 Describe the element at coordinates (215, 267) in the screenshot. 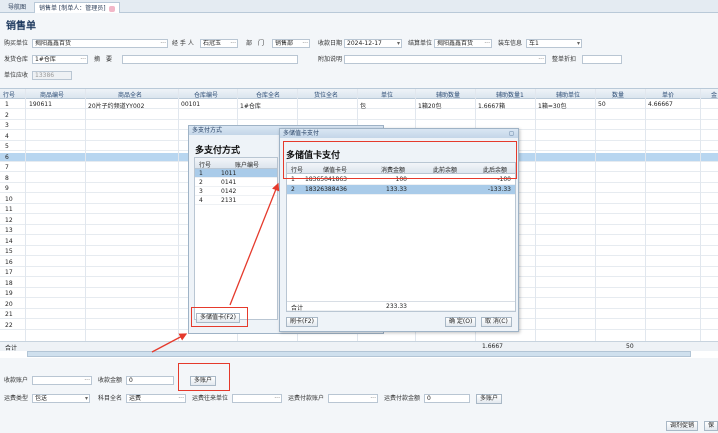

I see `annotation-arrows` at that location.